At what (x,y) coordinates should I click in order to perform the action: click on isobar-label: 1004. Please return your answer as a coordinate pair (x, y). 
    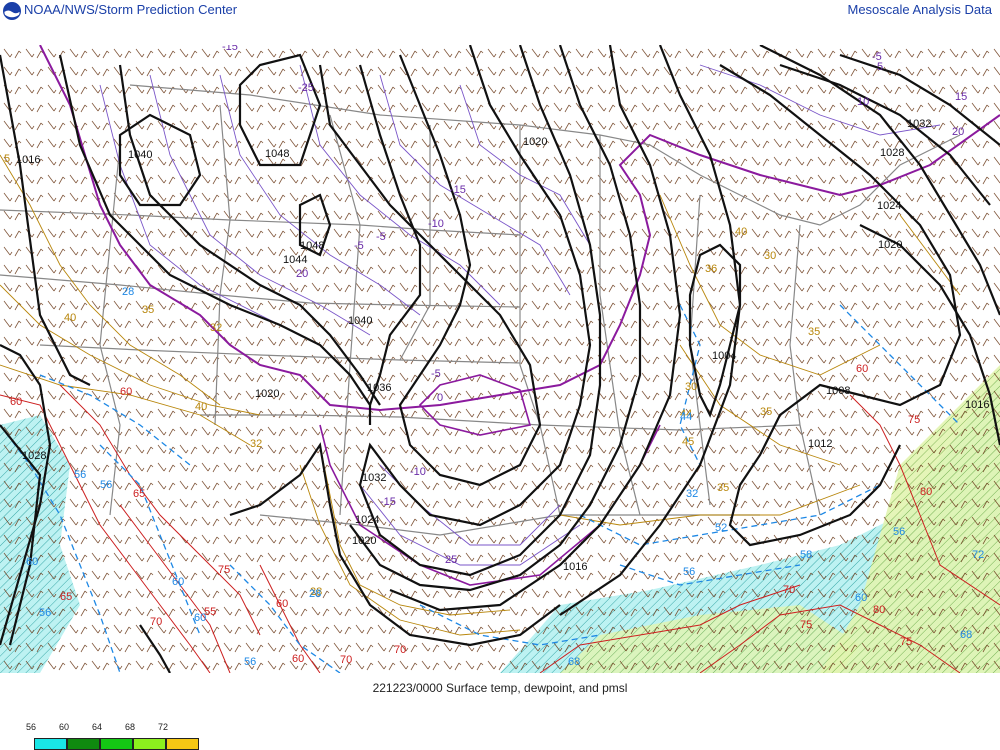
    Looking at the image, I should click on (724, 356).